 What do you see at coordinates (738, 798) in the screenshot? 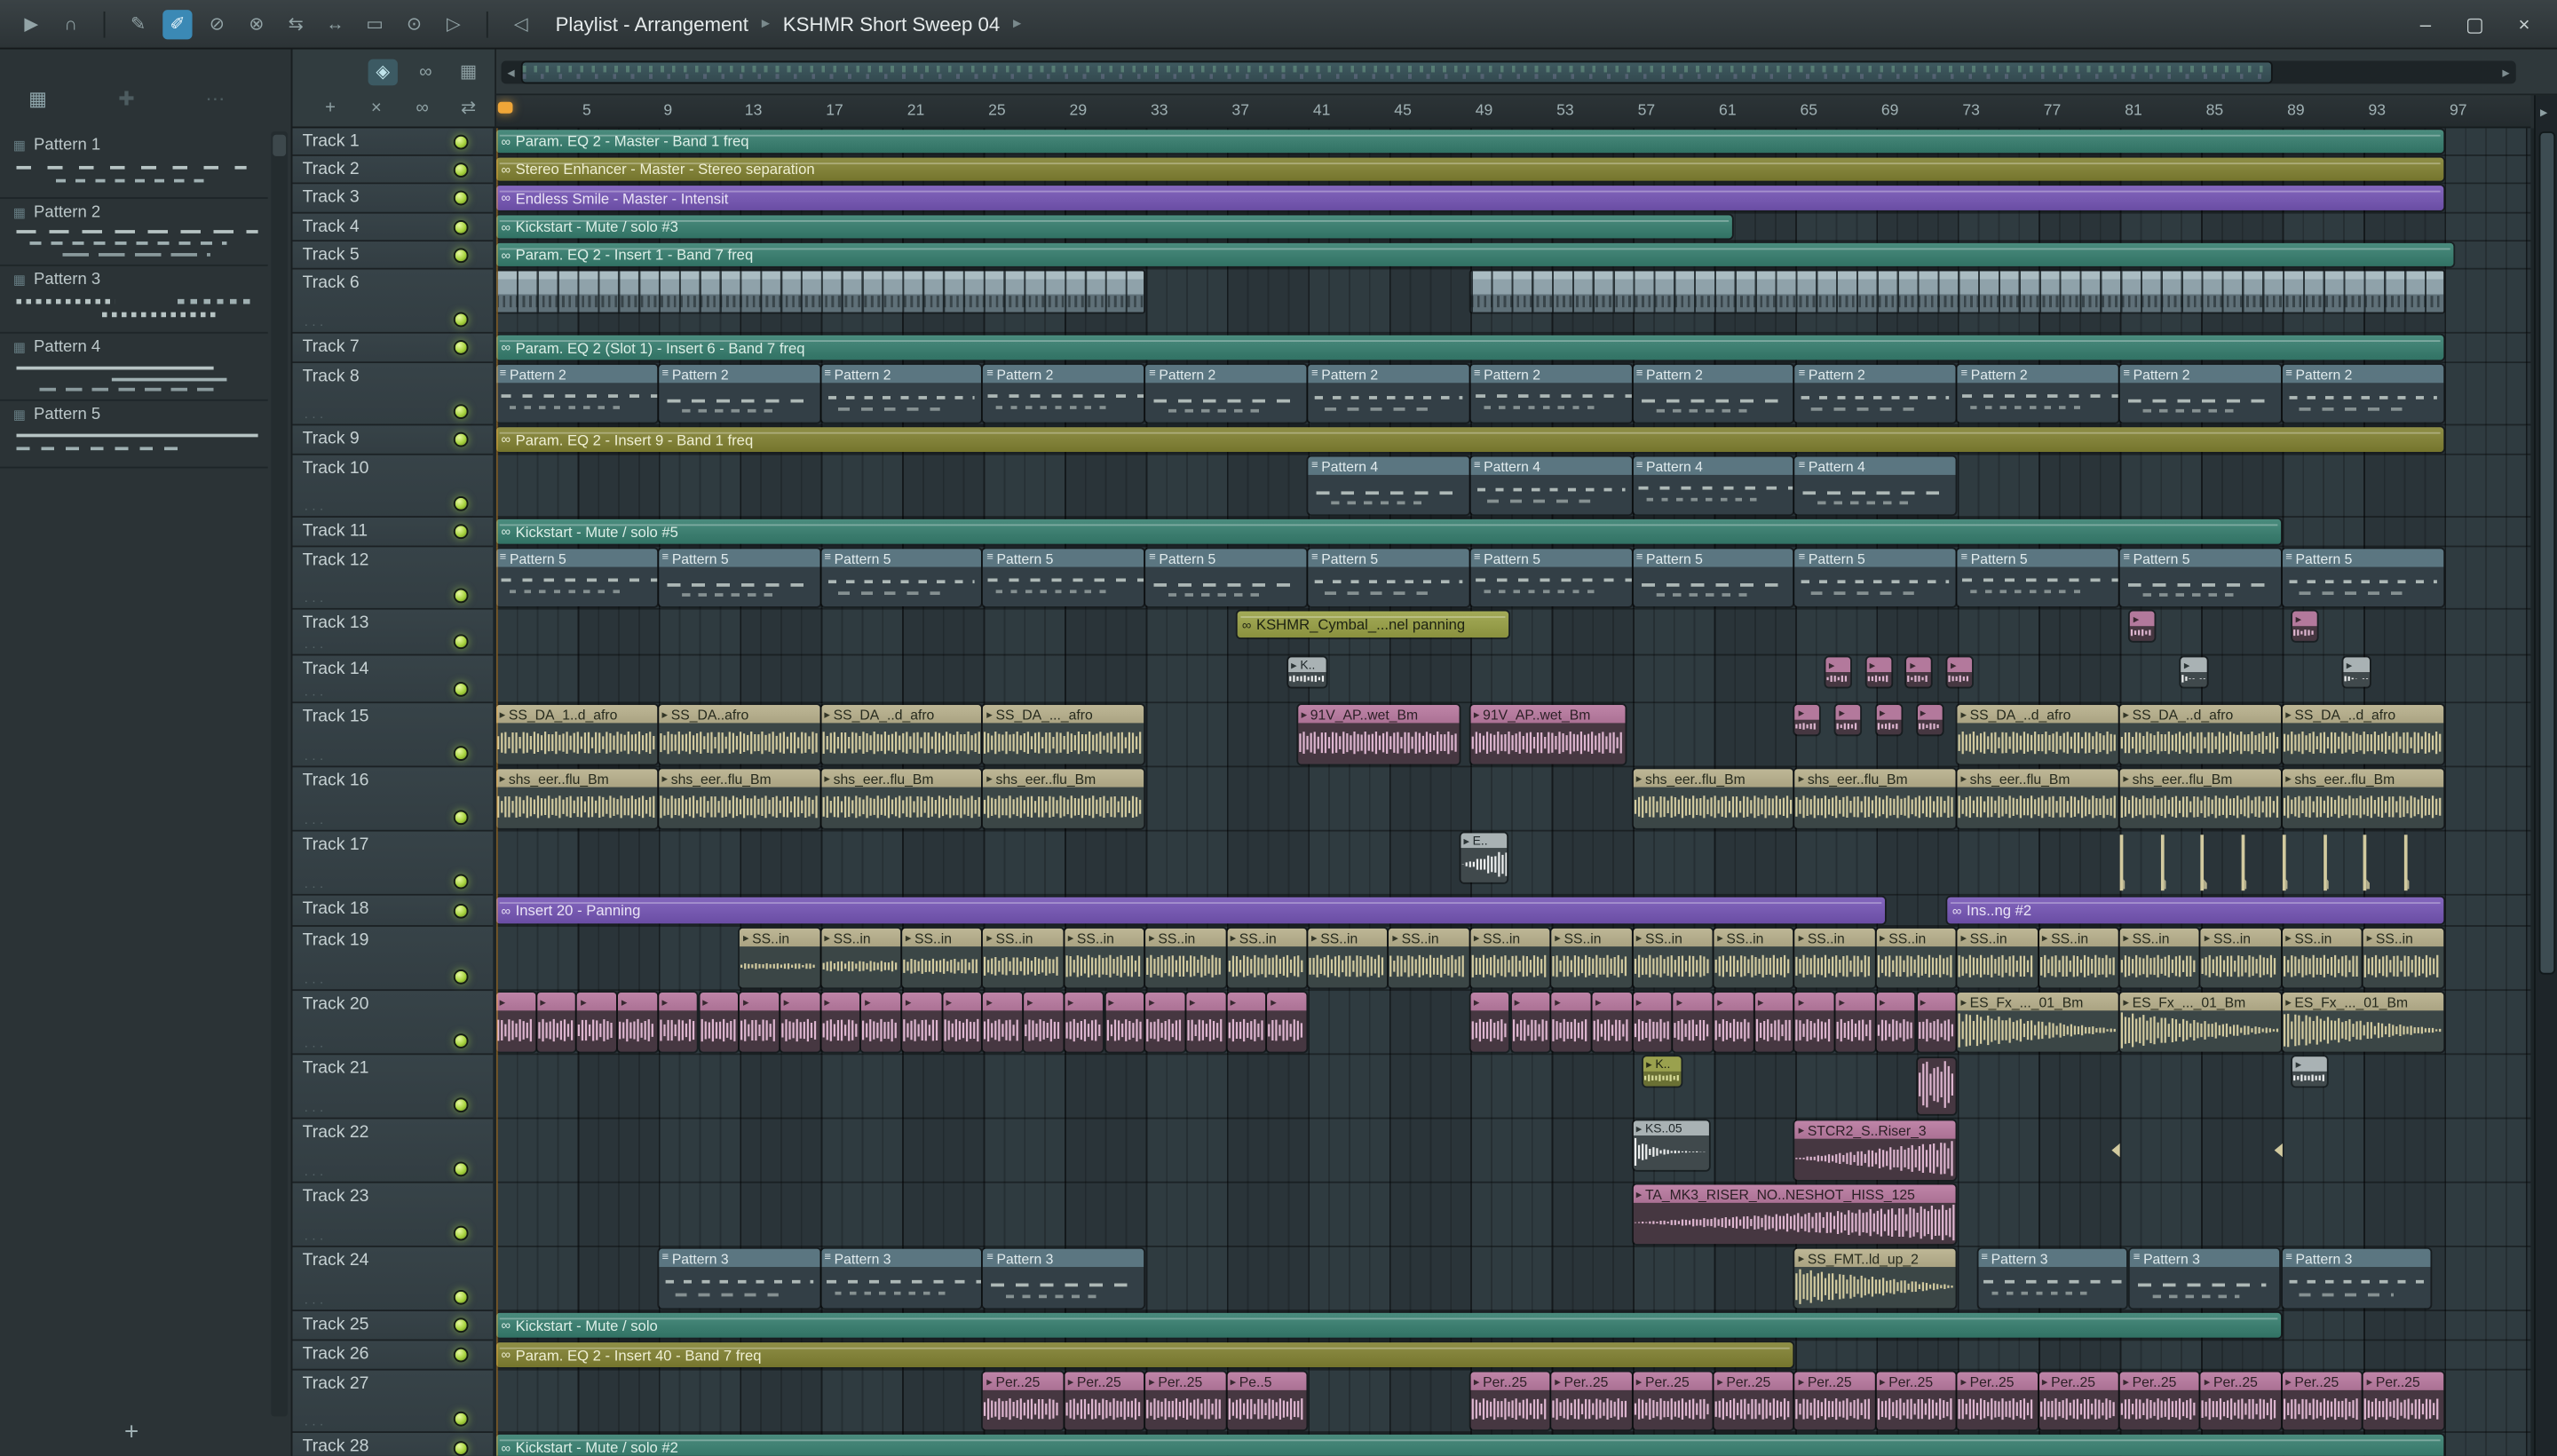
I see `audio-clip: ▸ shs_eer..flu_Bm` at bounding box center [738, 798].